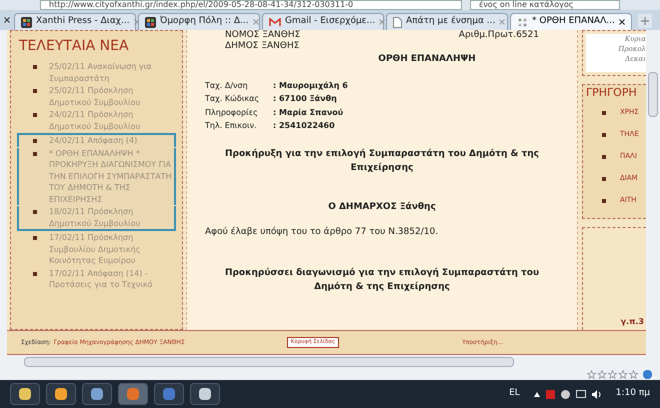 The image size is (660, 408). I want to click on tray-arrow-icon, so click(537, 394).